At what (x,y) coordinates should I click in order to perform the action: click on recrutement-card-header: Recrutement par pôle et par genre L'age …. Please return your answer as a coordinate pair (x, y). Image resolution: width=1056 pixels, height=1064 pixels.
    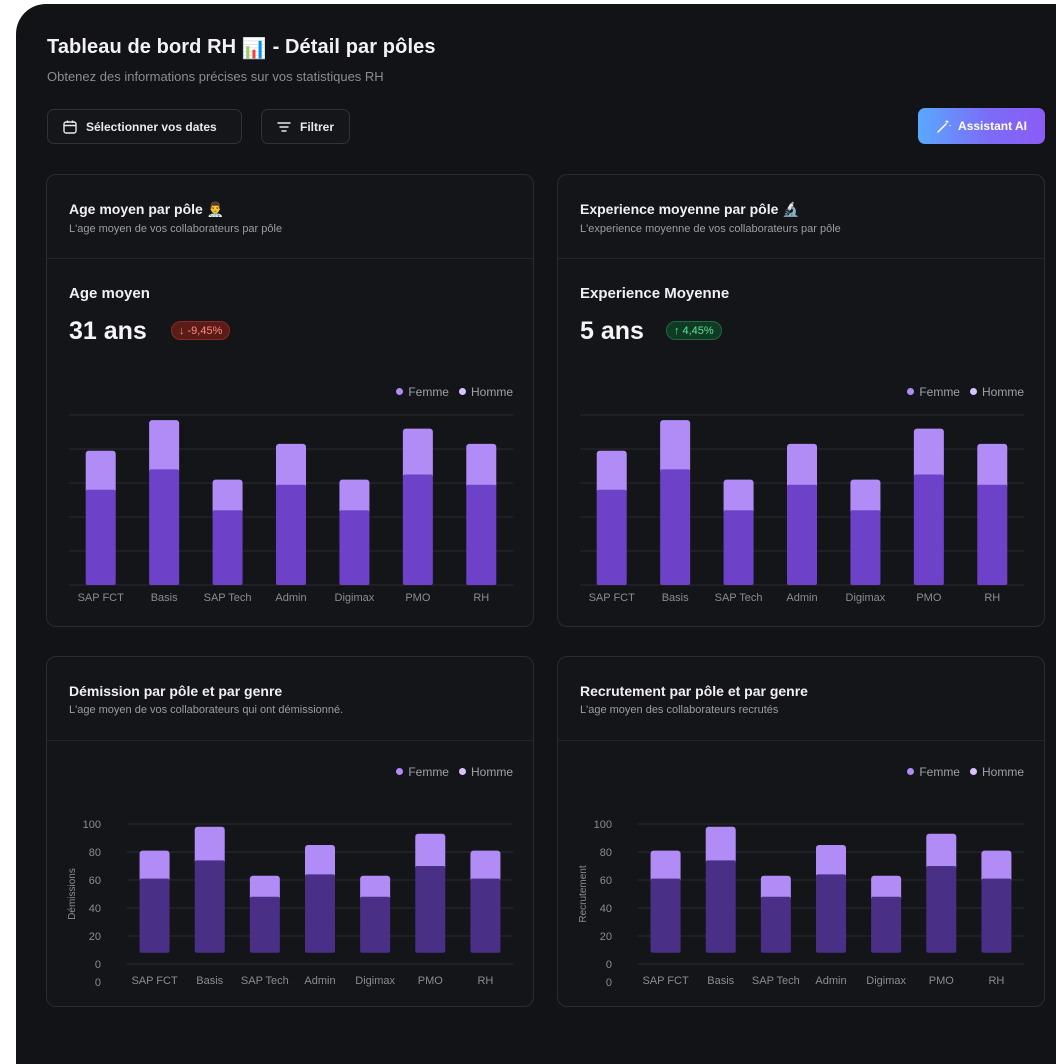
    Looking at the image, I should click on (801, 699).